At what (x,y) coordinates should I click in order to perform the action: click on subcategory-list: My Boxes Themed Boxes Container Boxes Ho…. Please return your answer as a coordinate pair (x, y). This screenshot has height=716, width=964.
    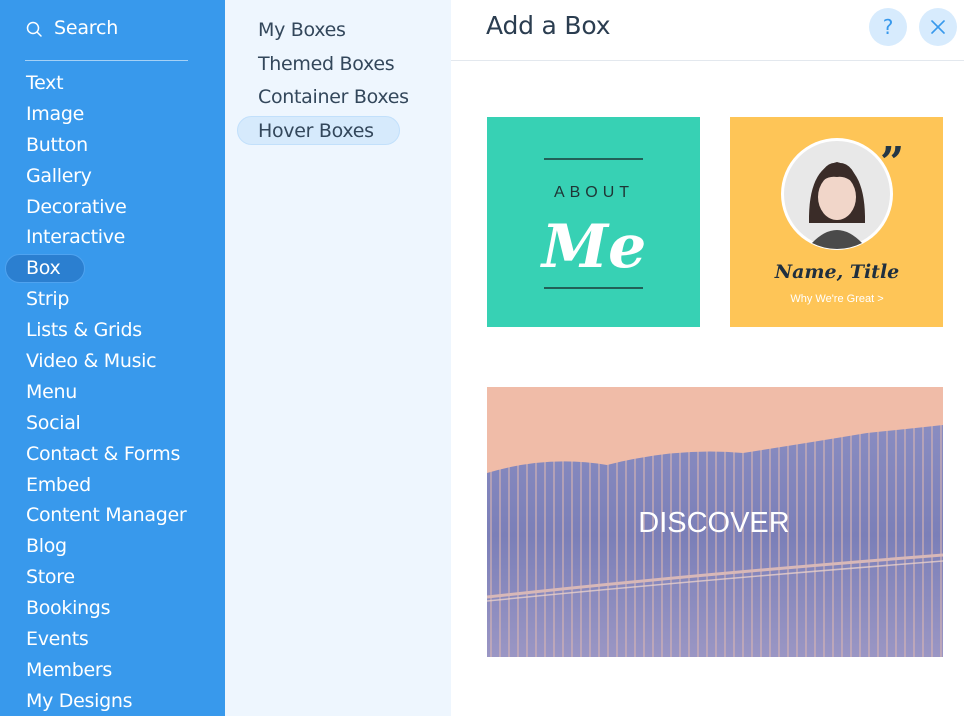
    Looking at the image, I should click on (338, 81).